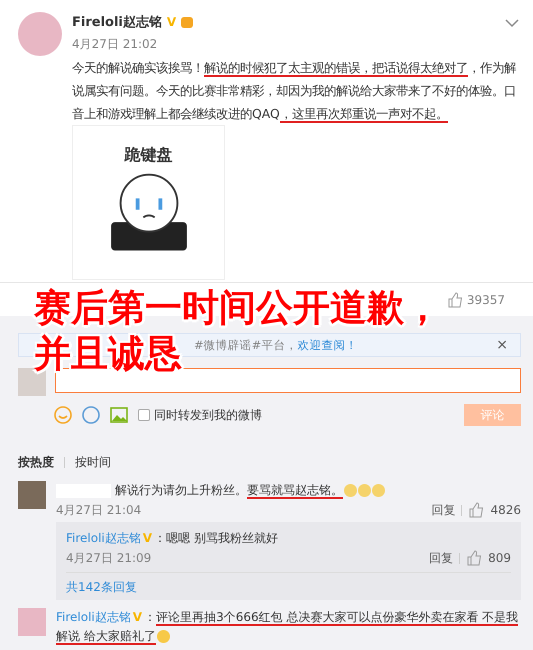 The width and height of the screenshot is (533, 650). What do you see at coordinates (288, 490) in the screenshot?
I see `comment-text: 解说行为请勿上升粉丝。要骂就骂赵志铭。` at bounding box center [288, 490].